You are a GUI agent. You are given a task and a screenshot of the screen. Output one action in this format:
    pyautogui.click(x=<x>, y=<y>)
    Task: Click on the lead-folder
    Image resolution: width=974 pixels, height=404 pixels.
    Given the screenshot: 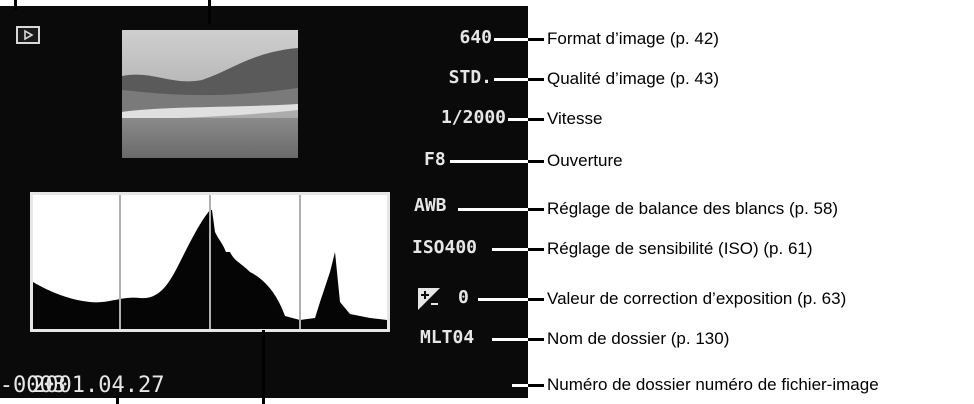 What is the action you would take?
    pyautogui.click(x=536, y=339)
    